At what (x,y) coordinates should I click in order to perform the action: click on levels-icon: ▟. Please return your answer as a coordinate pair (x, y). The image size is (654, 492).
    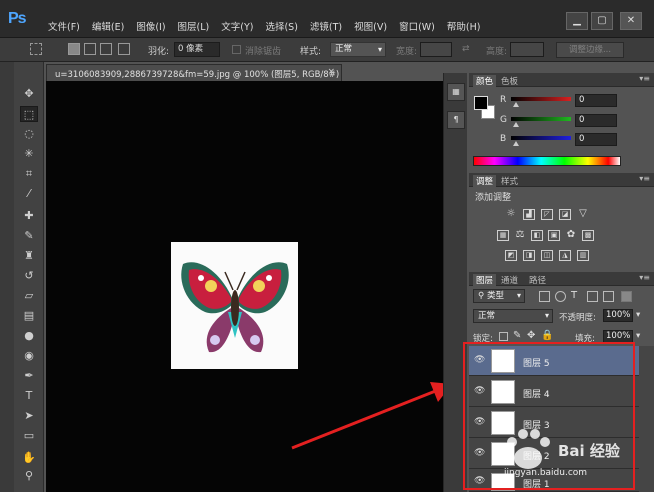
    Looking at the image, I should click on (529, 214).